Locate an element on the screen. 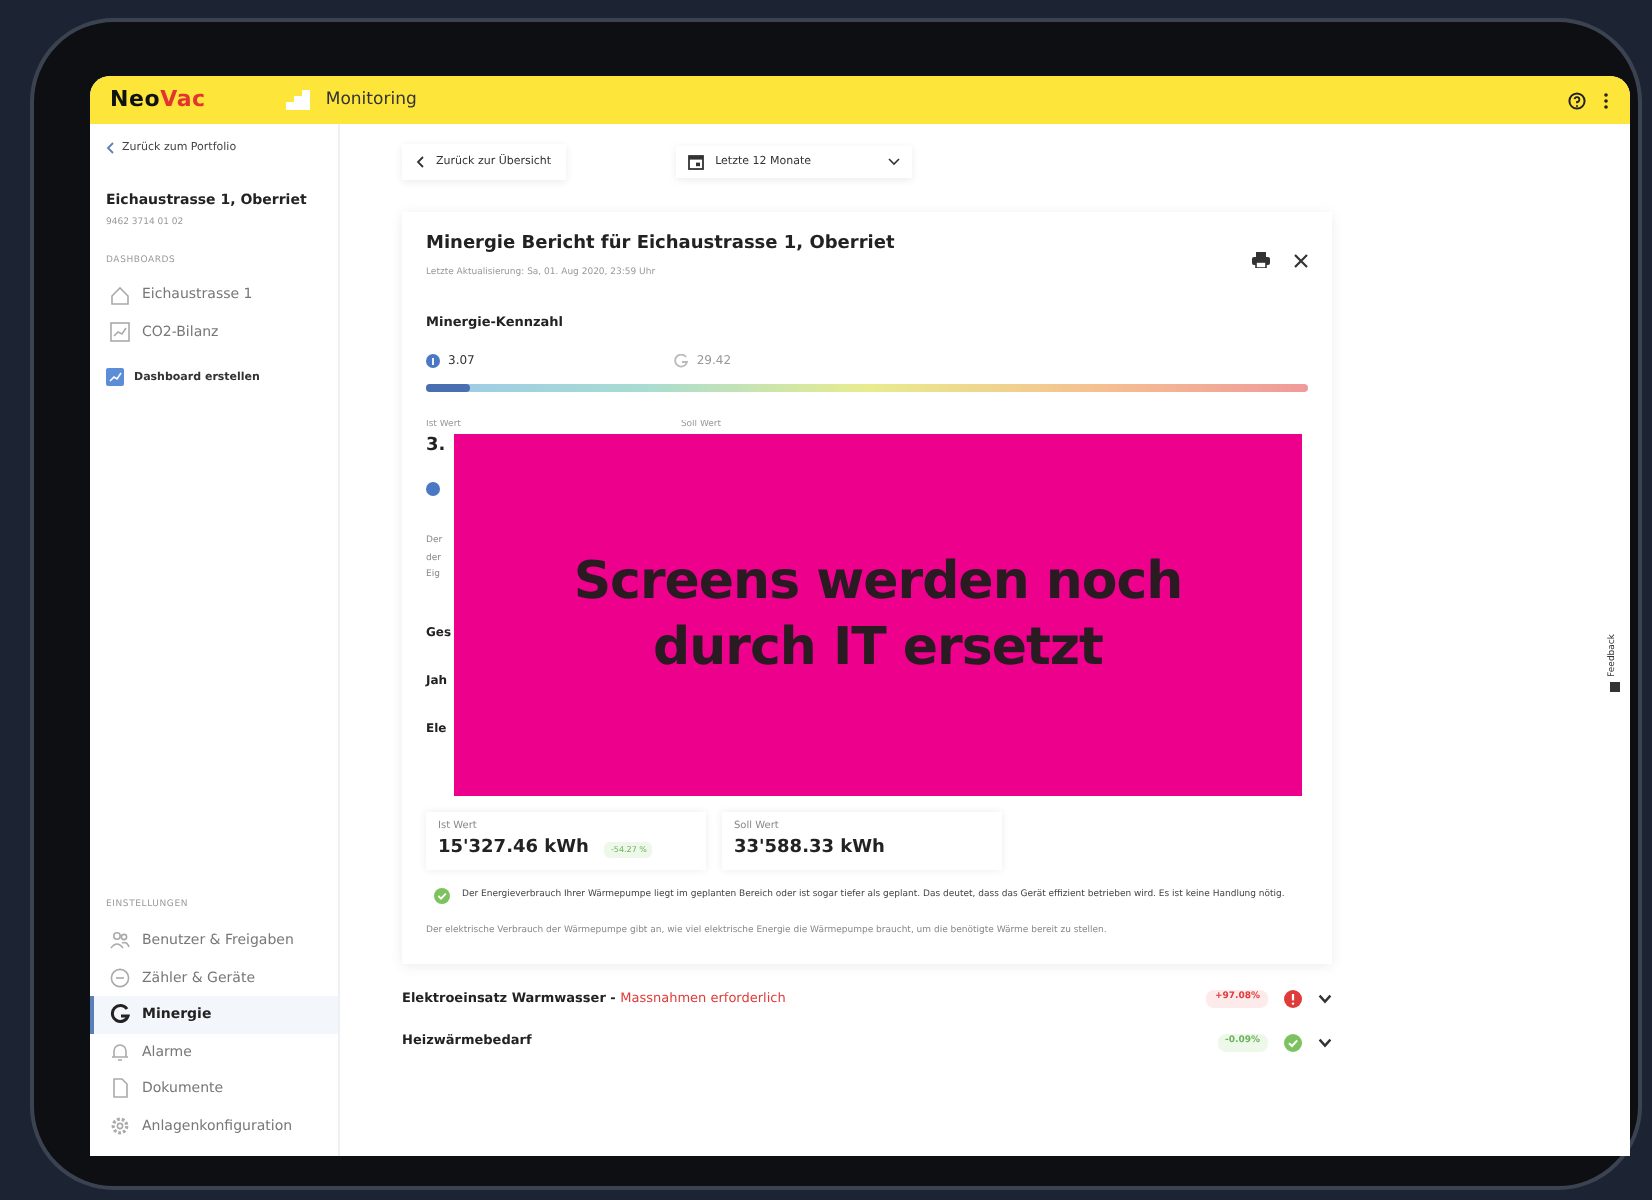 The height and width of the screenshot is (1200, 1652). app-title: Monitoring is located at coordinates (371, 100).